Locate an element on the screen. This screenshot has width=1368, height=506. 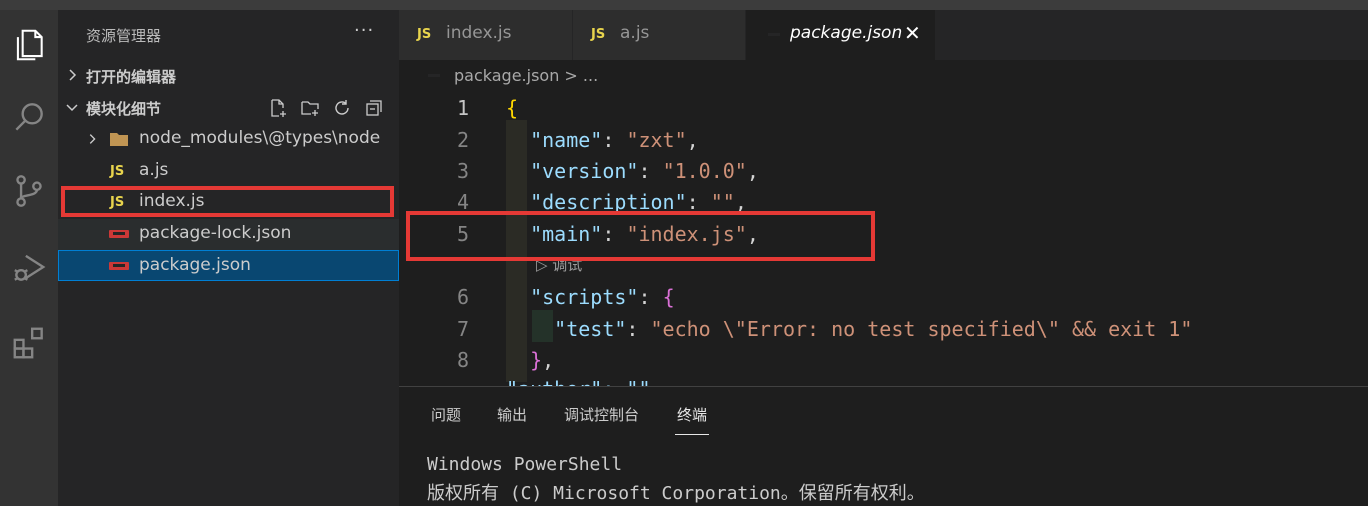
tab-index-js: JS index.js is located at coordinates (486, 35).